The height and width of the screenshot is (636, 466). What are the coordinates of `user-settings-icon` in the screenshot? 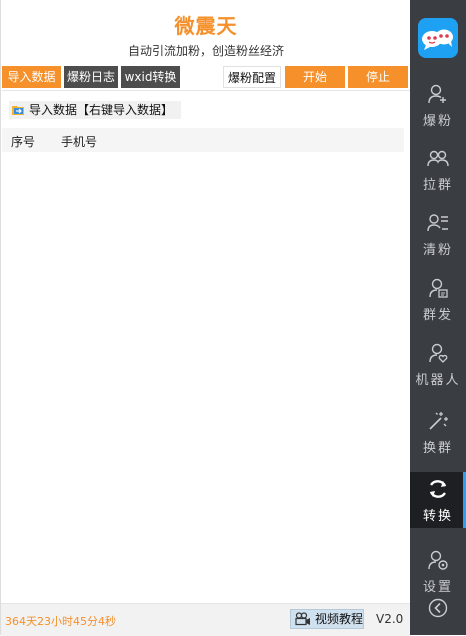 It's located at (438, 560).